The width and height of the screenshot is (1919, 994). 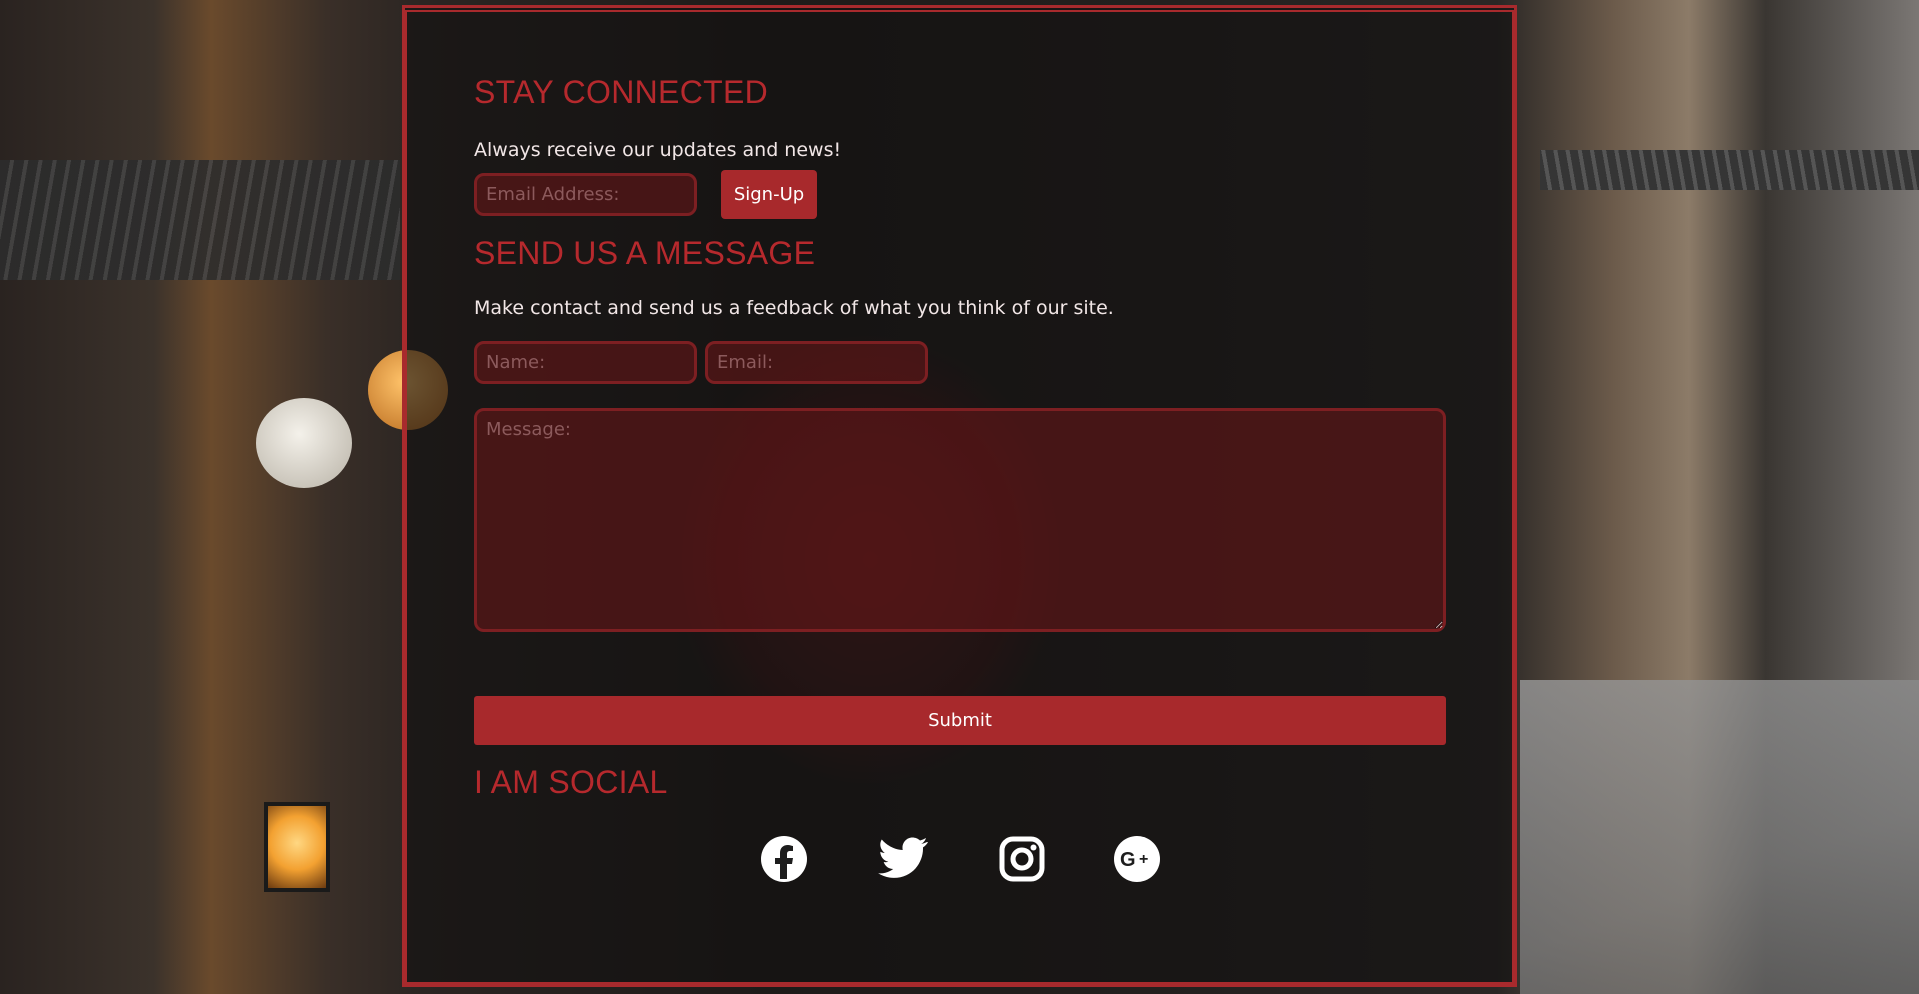 What do you see at coordinates (1022, 859) in the screenshot?
I see `instagram-icon` at bounding box center [1022, 859].